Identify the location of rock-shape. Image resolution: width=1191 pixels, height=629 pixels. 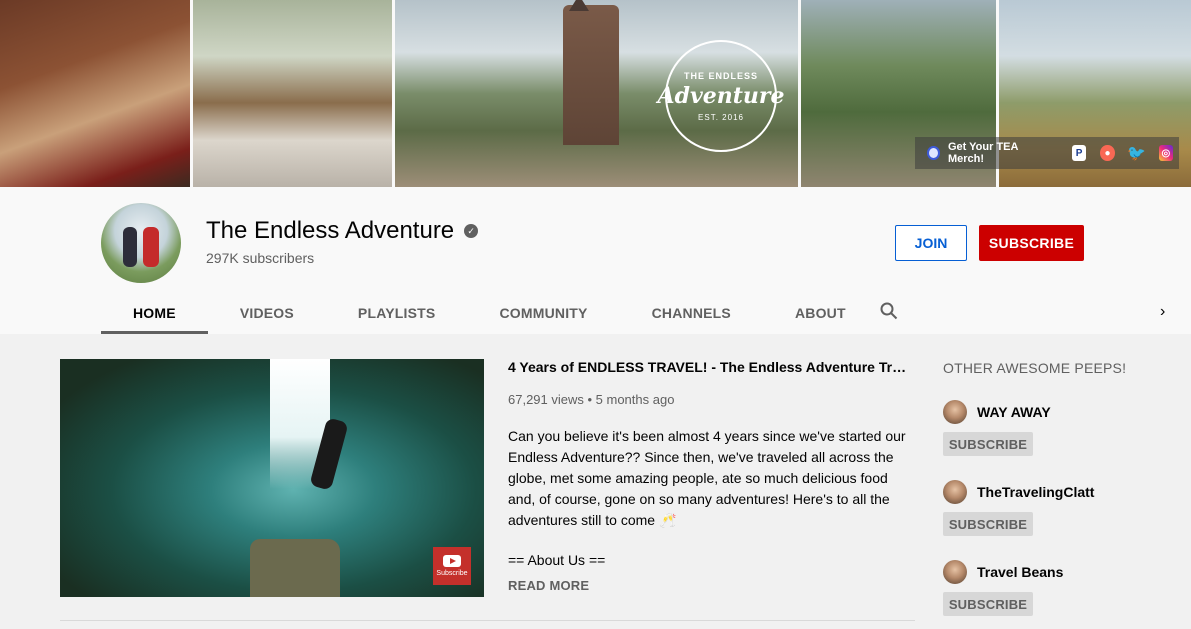
(295, 568).